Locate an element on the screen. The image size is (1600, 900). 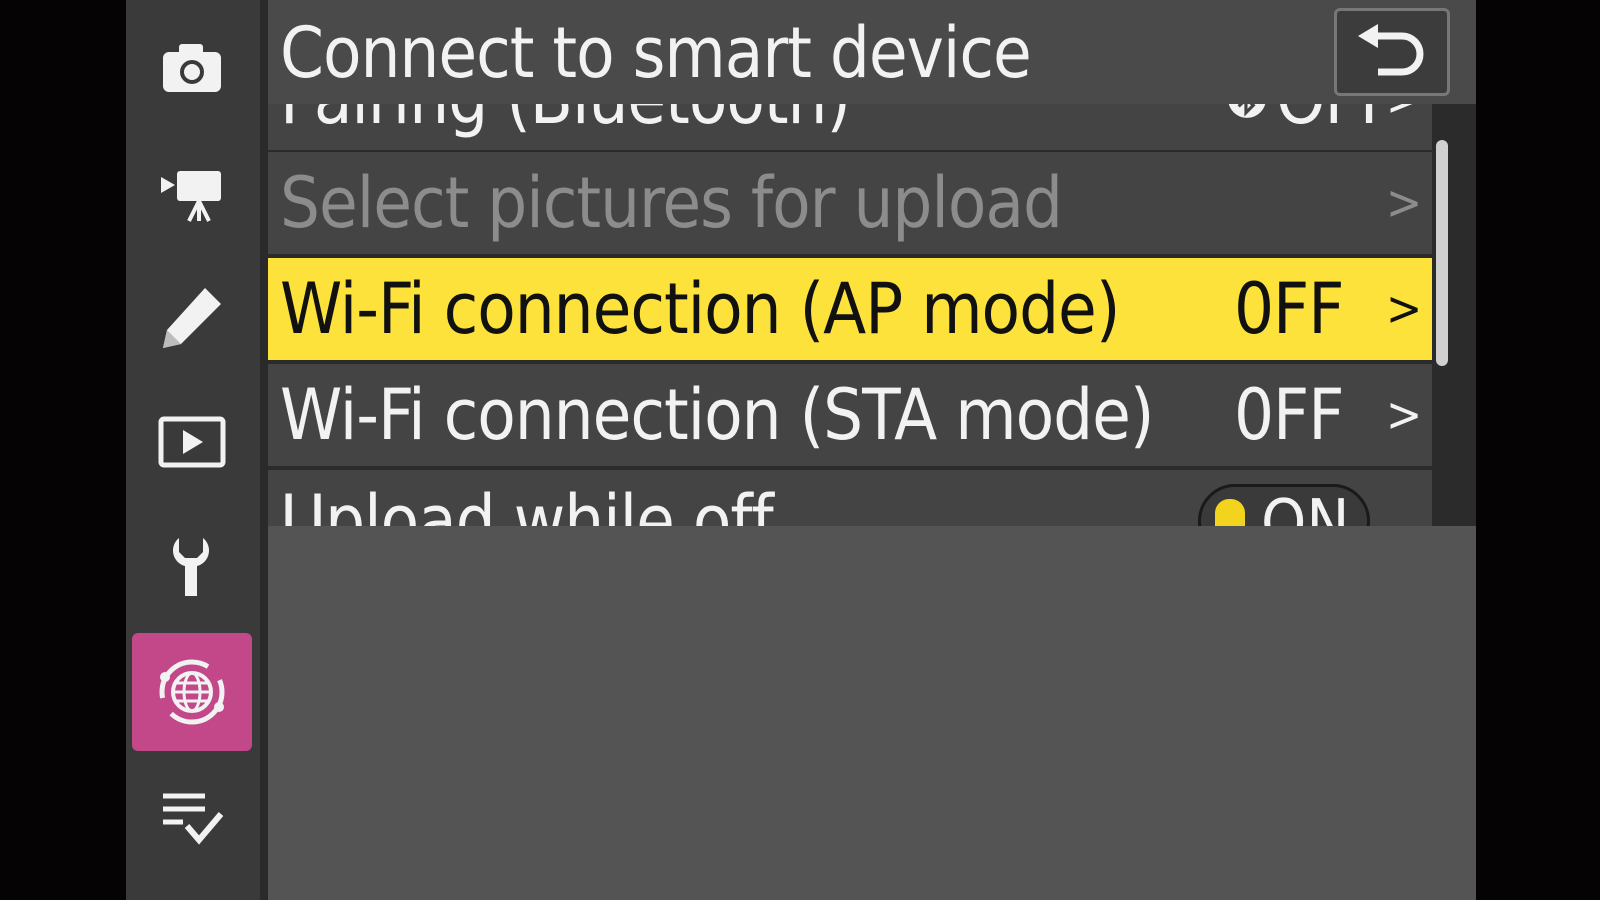
bluetooth-icon is located at coordinates (1247, 111).